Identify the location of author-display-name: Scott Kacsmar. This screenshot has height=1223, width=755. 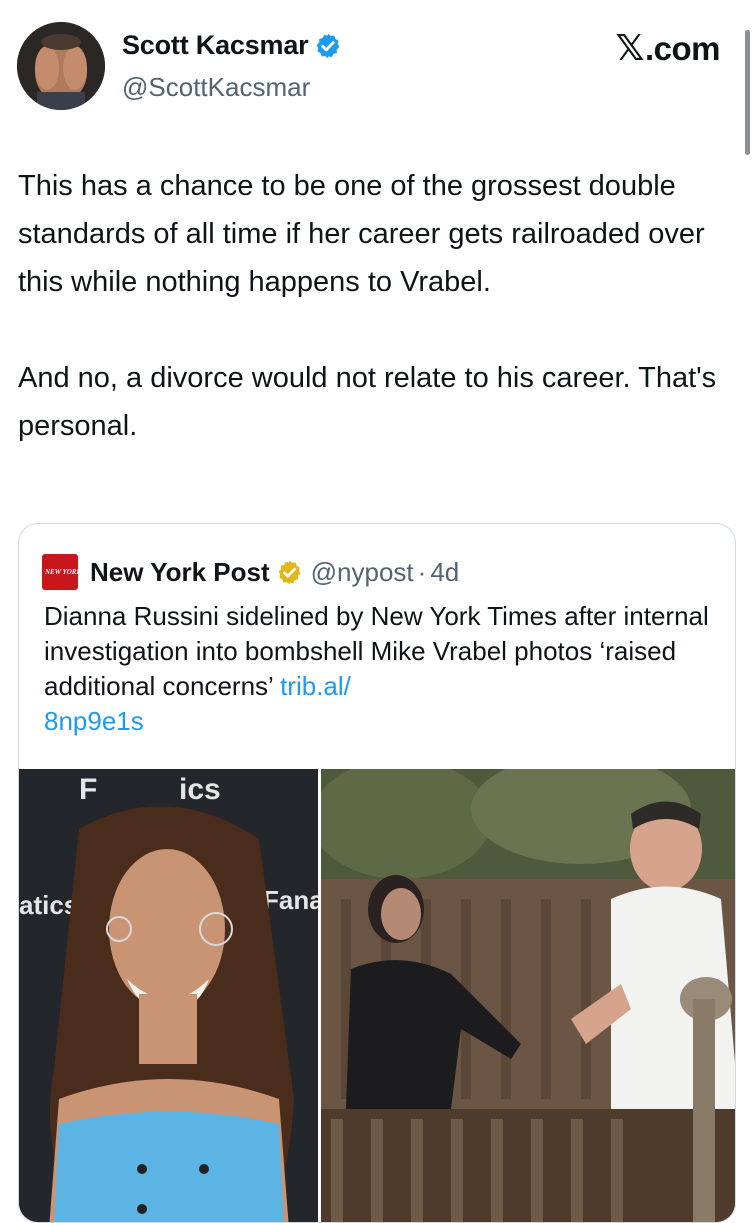
(215, 45).